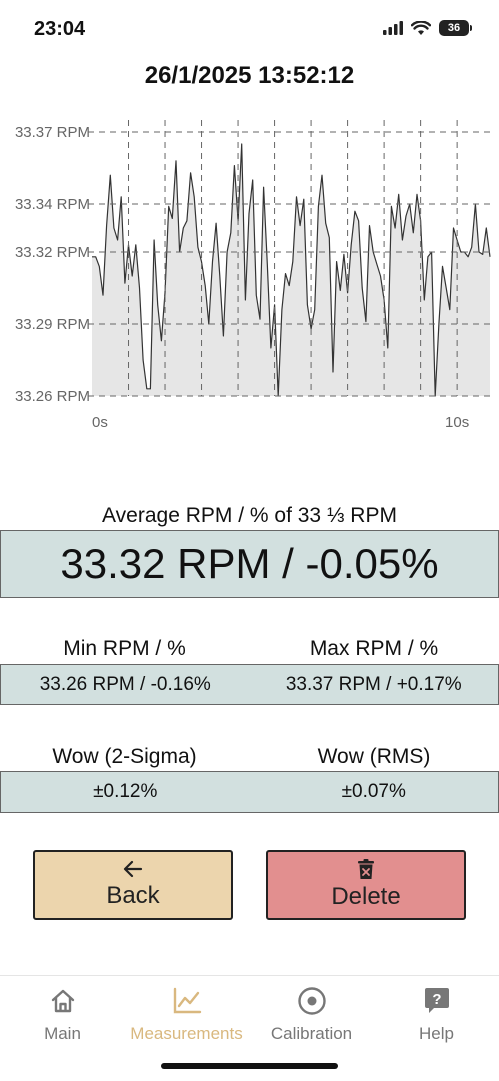 This screenshot has height=1081, width=499. Describe the element at coordinates (52, 204) in the screenshot. I see `y-tick-label: 33.34 RPM` at that location.